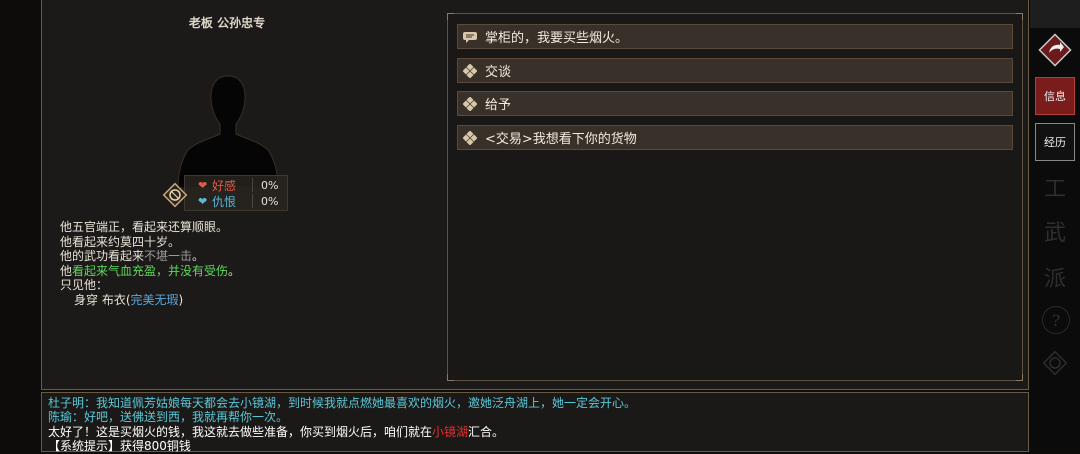 The width and height of the screenshot is (1080, 454). Describe the element at coordinates (132, 256) in the screenshot. I see `desc-line: 他的武功看起来不堪一击。` at that location.